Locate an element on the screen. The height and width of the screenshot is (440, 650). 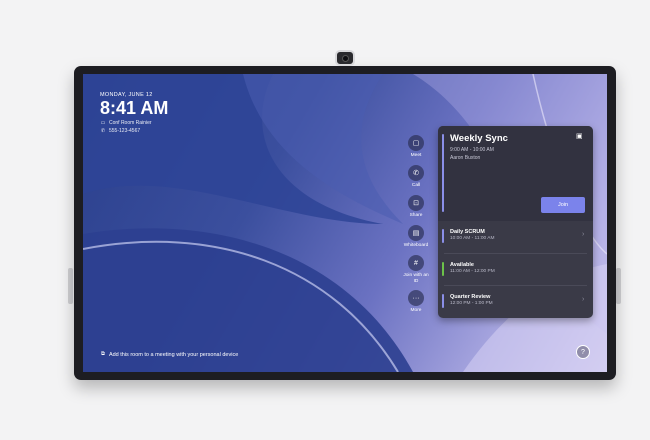
meeting-row: Available 11:00 AM - 12:00 PM is located at coordinates (515, 269).